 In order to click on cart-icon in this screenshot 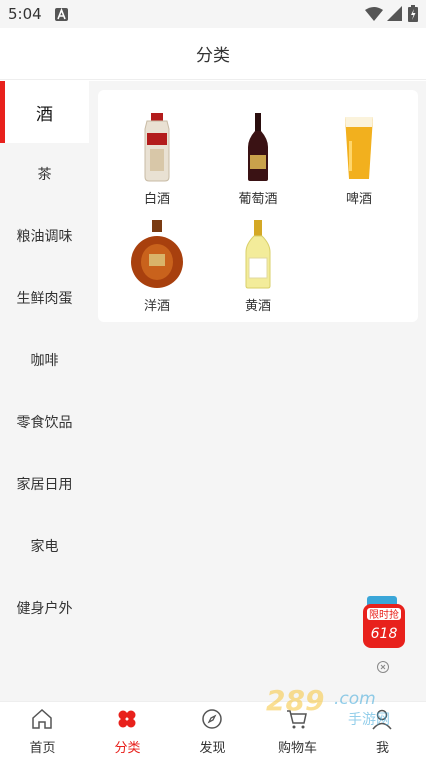, I will do `click(297, 719)`.